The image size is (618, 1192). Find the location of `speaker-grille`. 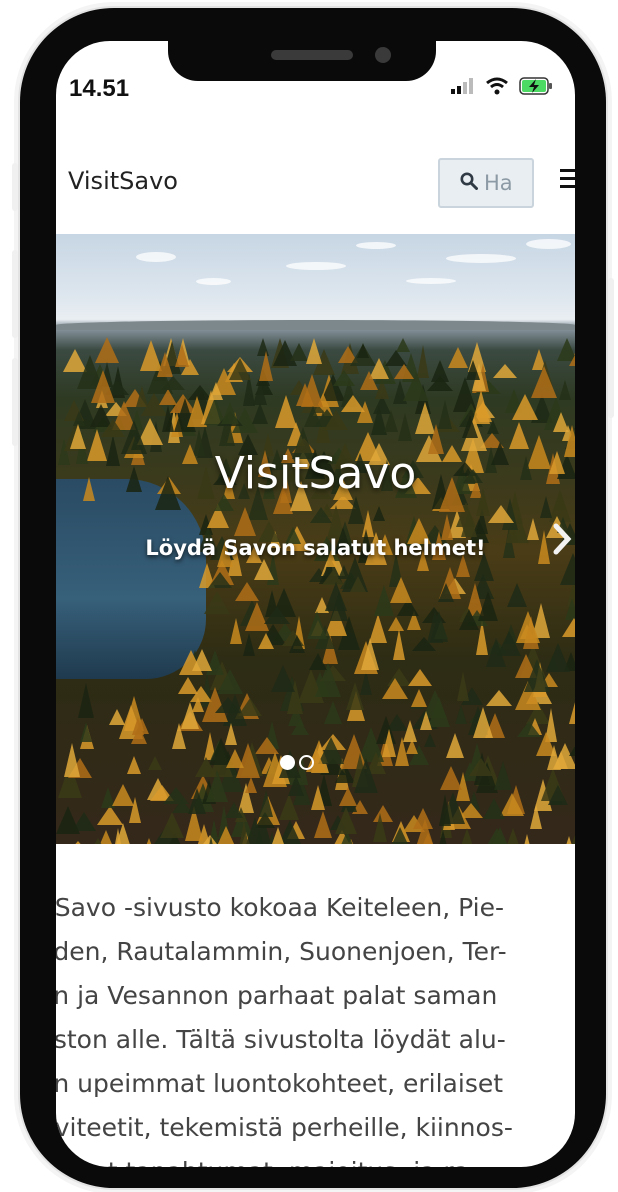

speaker-grille is located at coordinates (312, 55).